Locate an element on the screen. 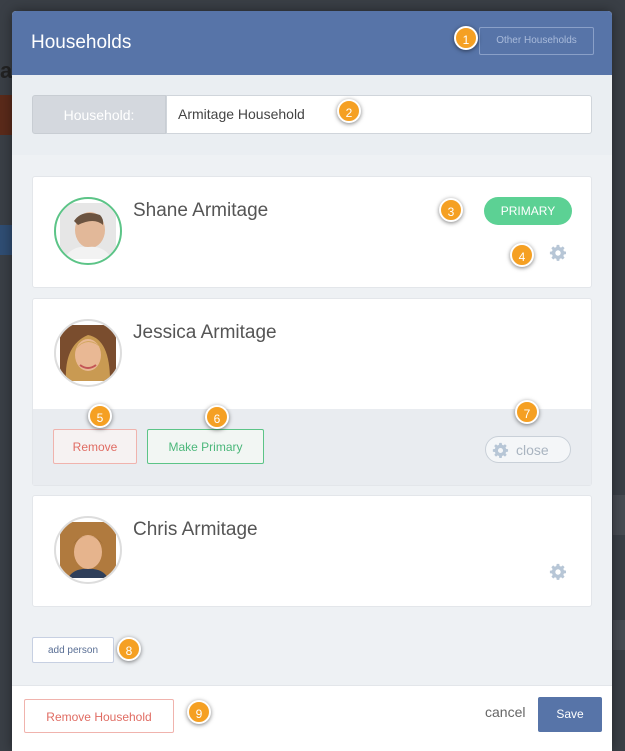 The height and width of the screenshot is (751, 625). member-name: Jessica Armitage is located at coordinates (205, 332).